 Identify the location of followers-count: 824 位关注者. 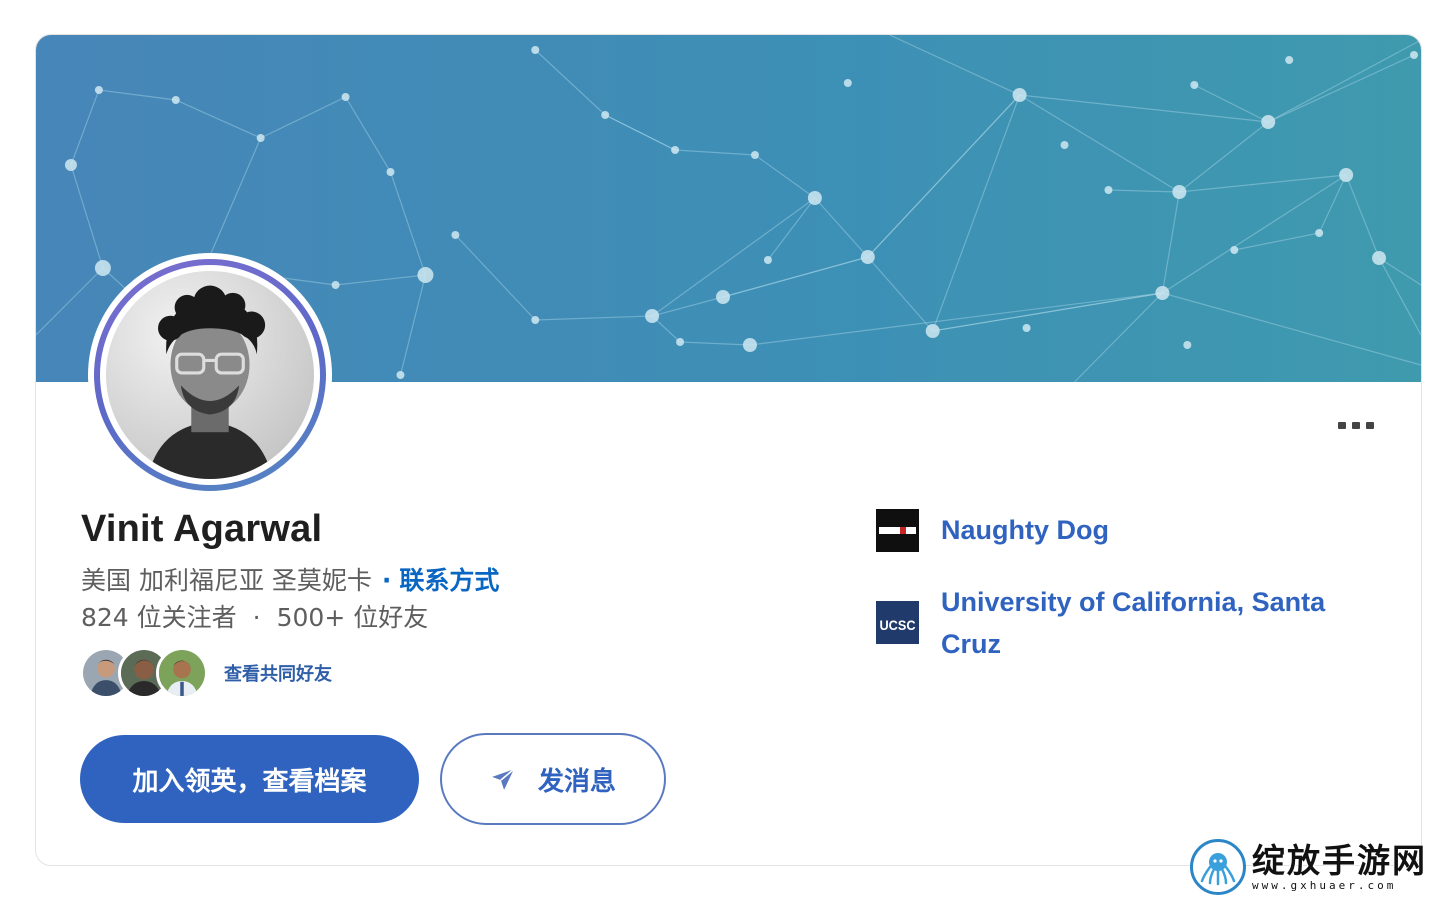
(159, 617).